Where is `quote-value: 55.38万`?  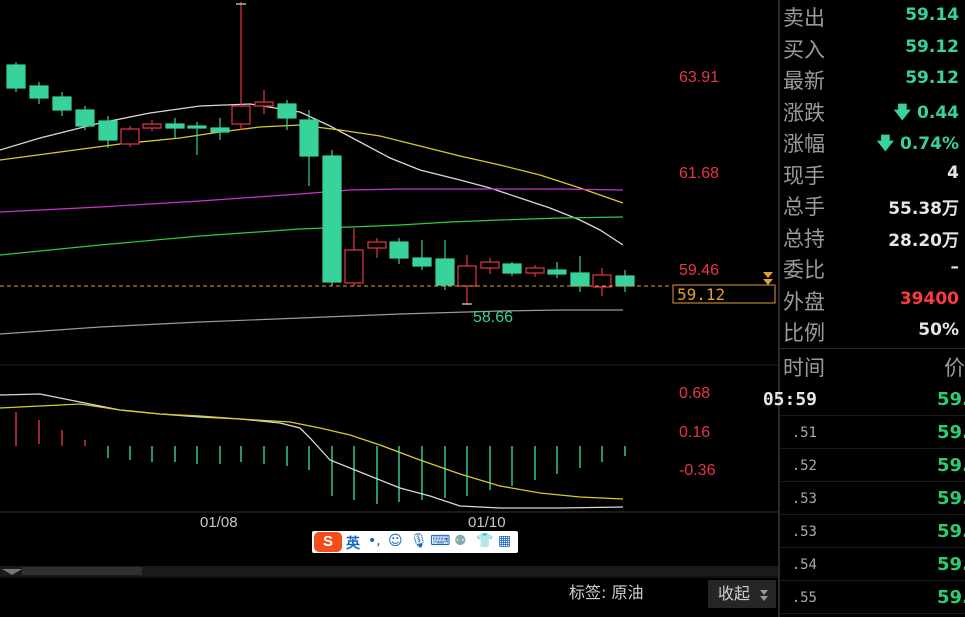 quote-value: 55.38万 is located at coordinates (923, 209).